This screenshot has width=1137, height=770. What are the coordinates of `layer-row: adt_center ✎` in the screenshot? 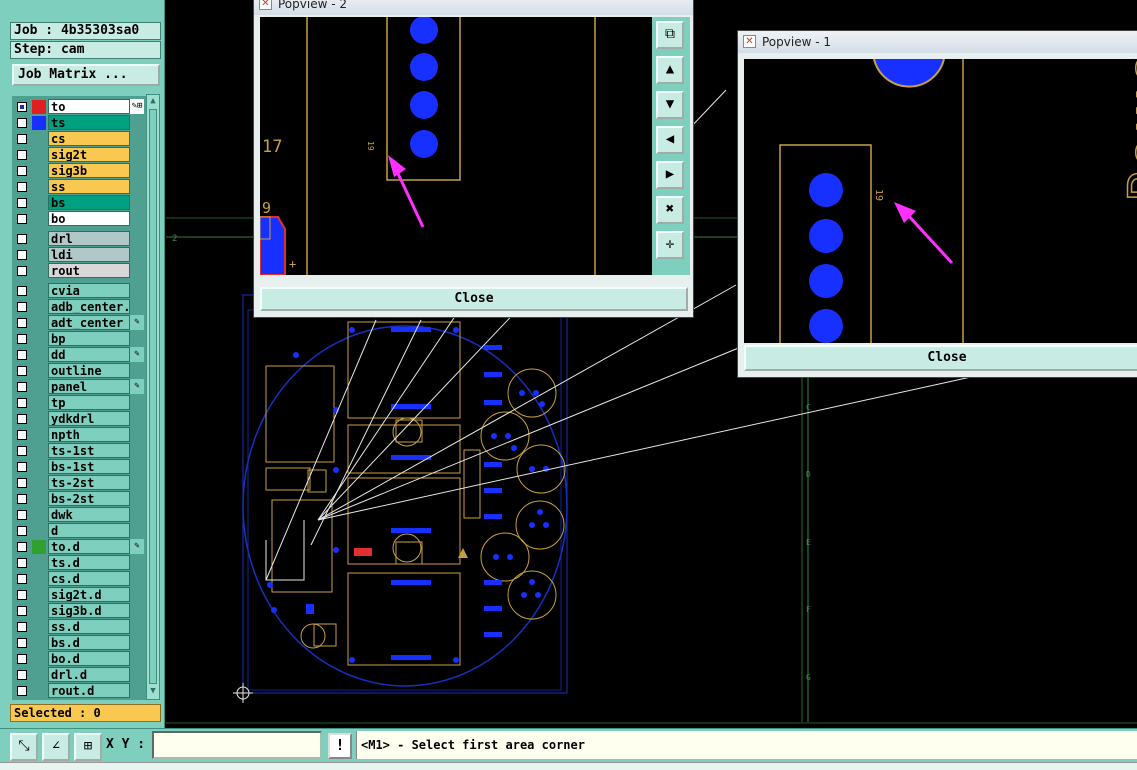 It's located at (79, 323).